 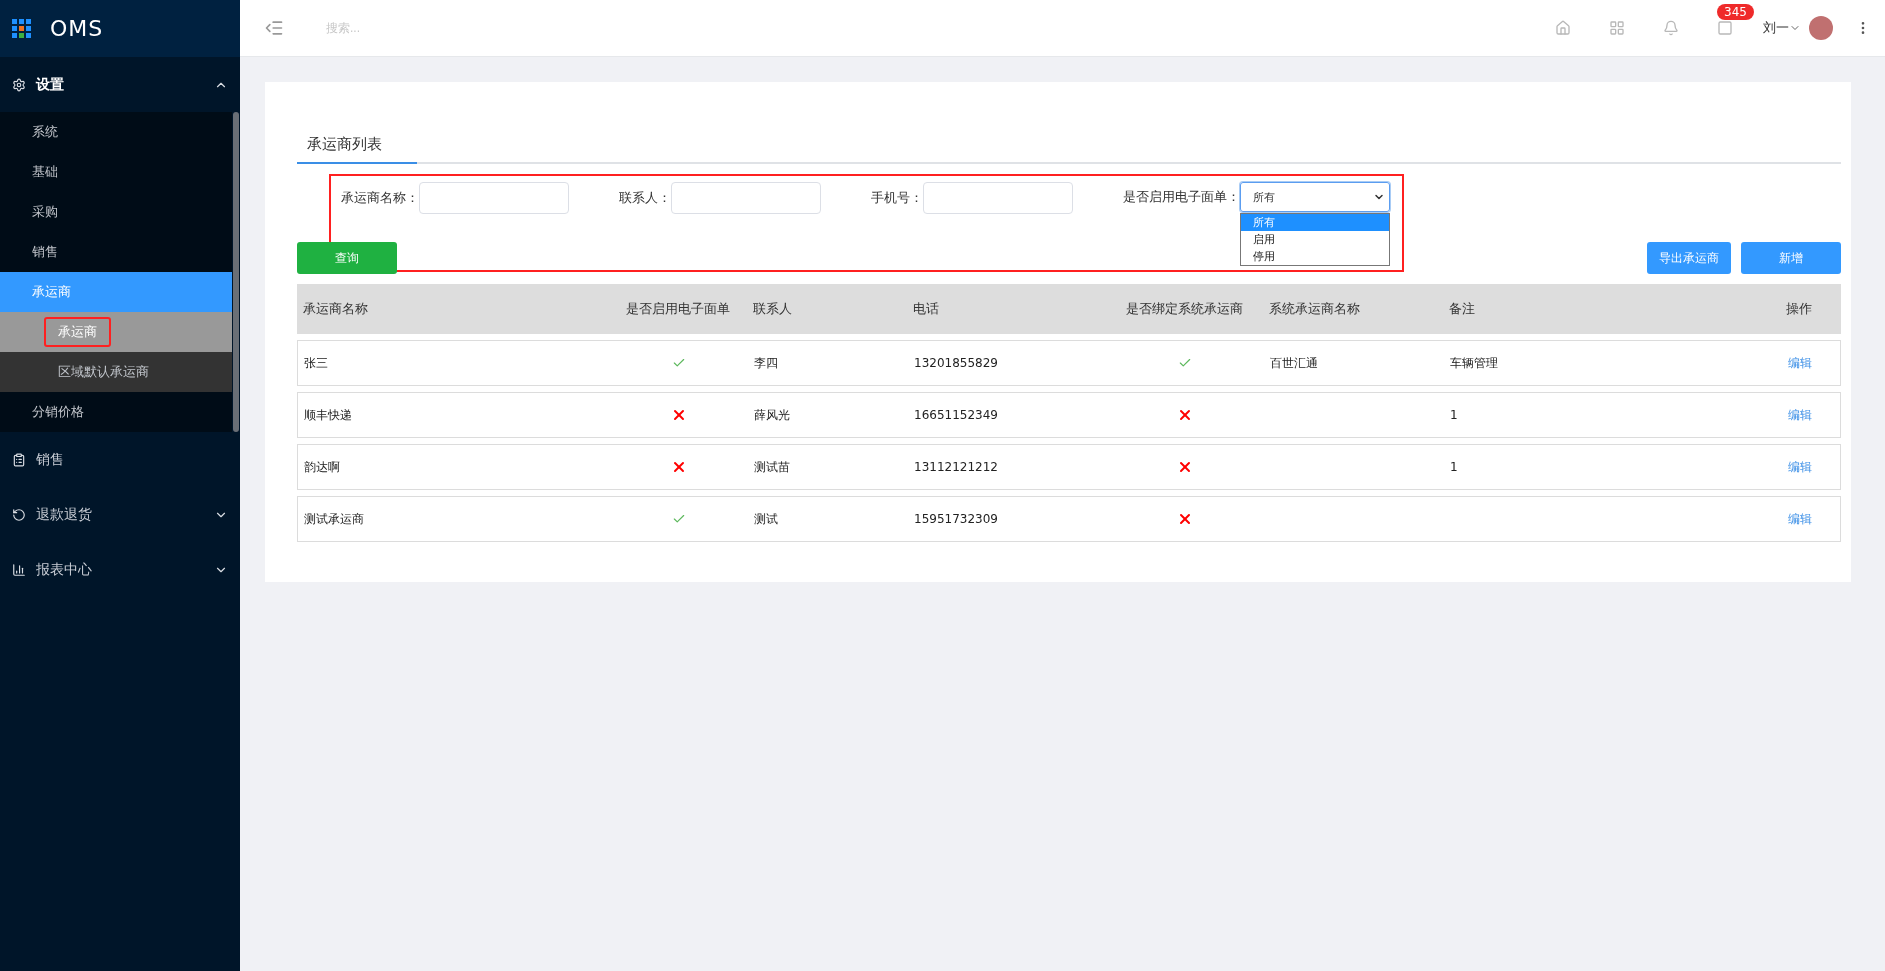 What do you see at coordinates (678, 309) in the screenshot?
I see `column-header: 是否启用电子面单` at bounding box center [678, 309].